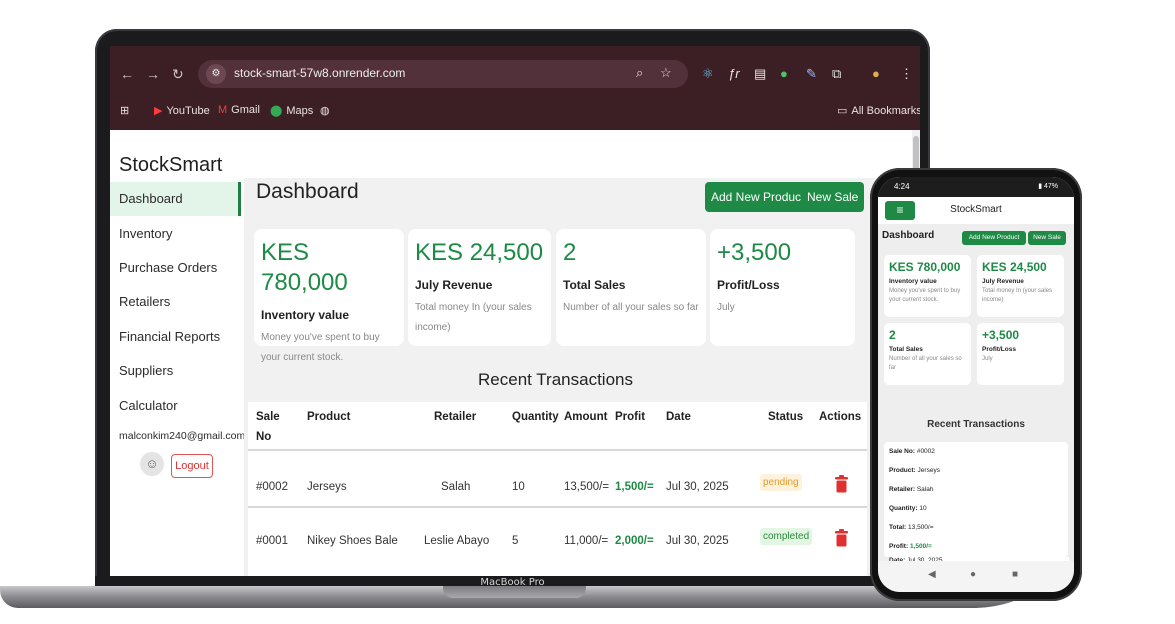 The image size is (1175, 624). Describe the element at coordinates (811, 74) in the screenshot. I see `pen-extension-icon: ✎` at that location.